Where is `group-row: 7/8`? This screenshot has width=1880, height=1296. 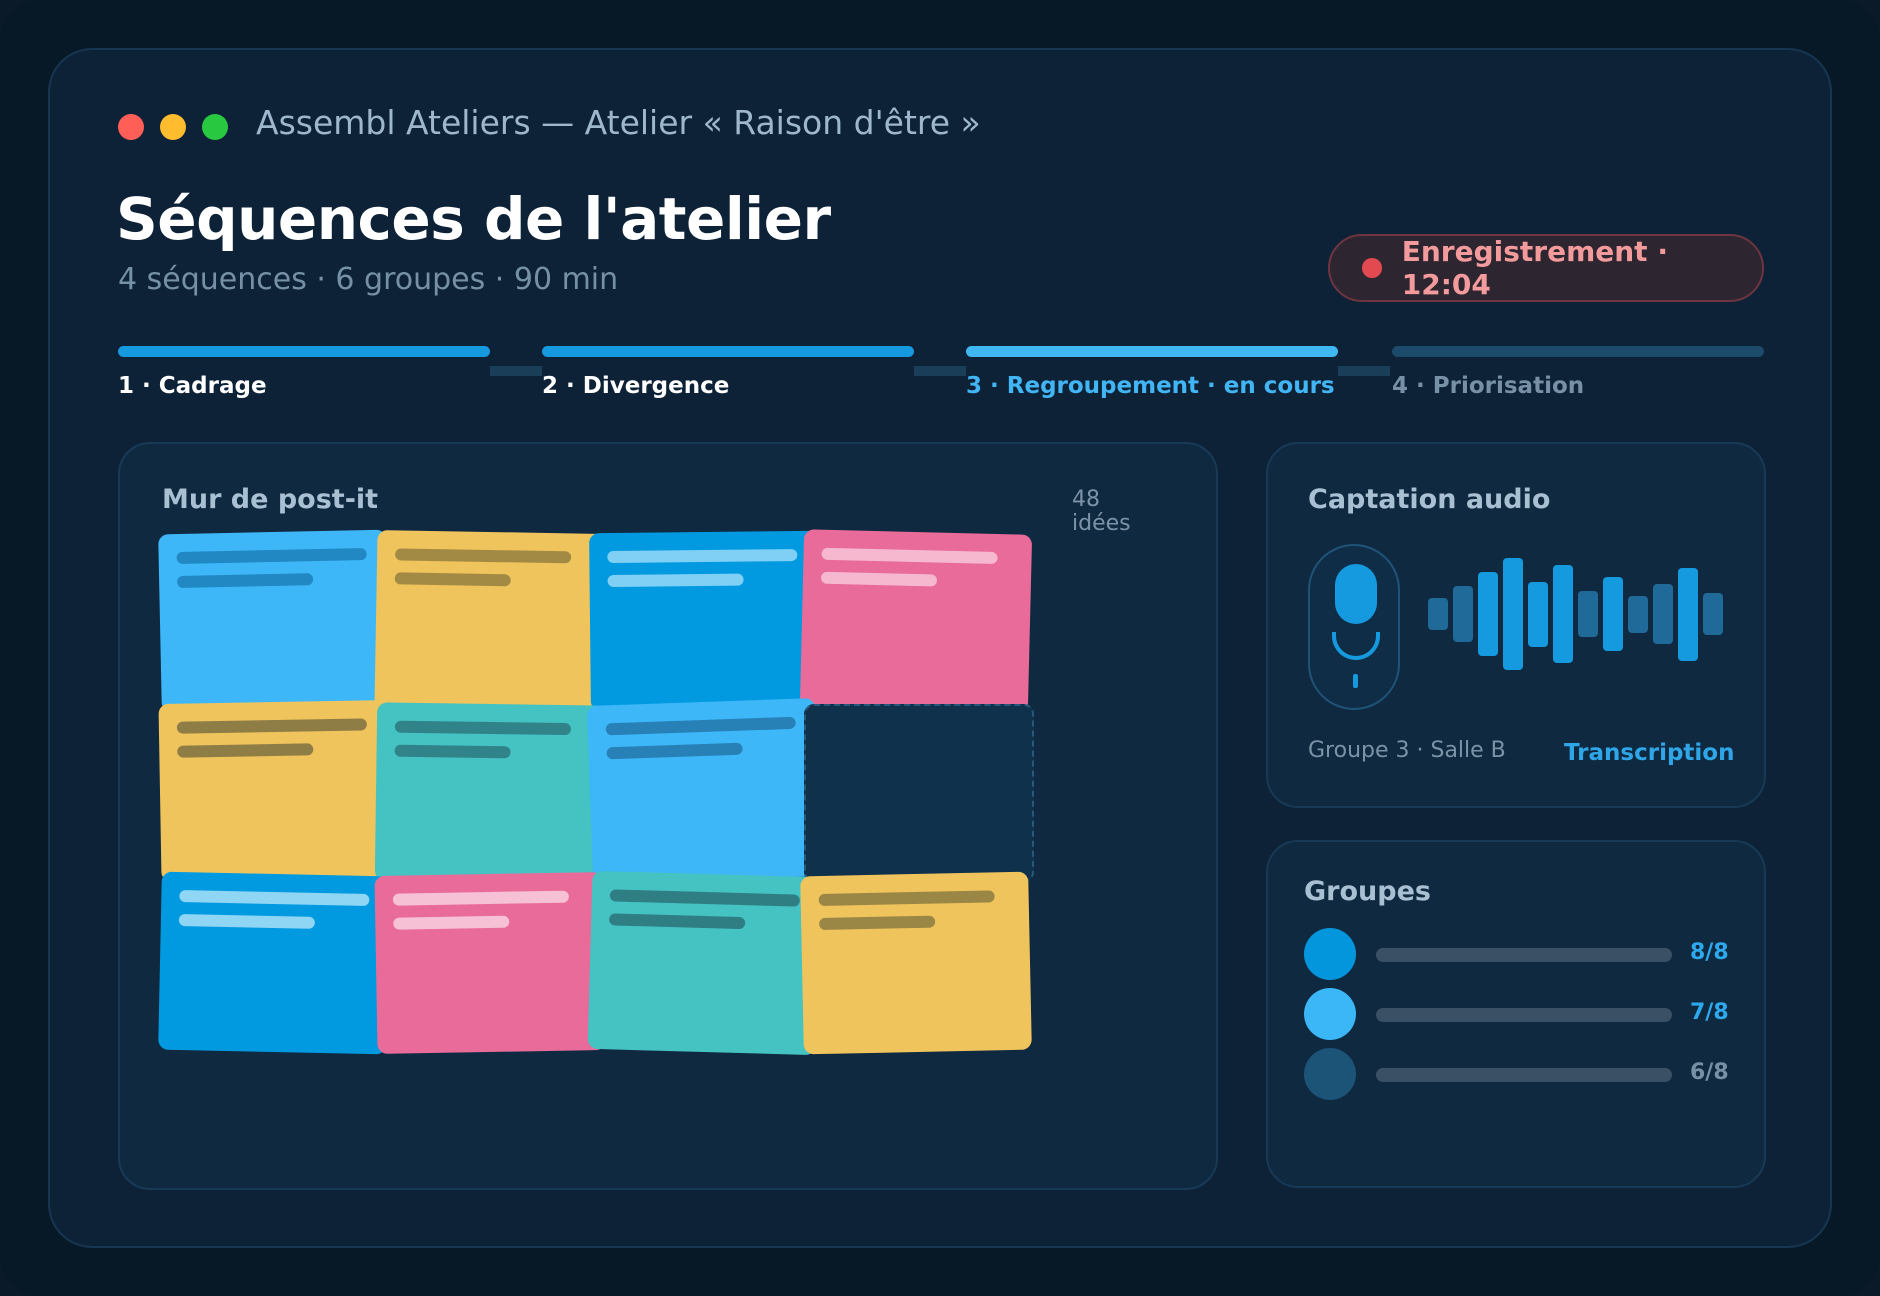 group-row: 7/8 is located at coordinates (1518, 1014).